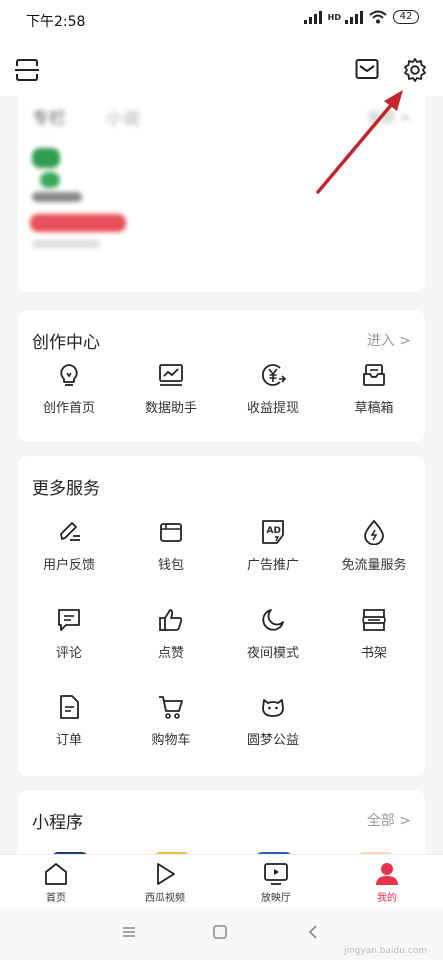 This screenshot has width=443, height=960. What do you see at coordinates (221, 68) in the screenshot?
I see `top-bar` at bounding box center [221, 68].